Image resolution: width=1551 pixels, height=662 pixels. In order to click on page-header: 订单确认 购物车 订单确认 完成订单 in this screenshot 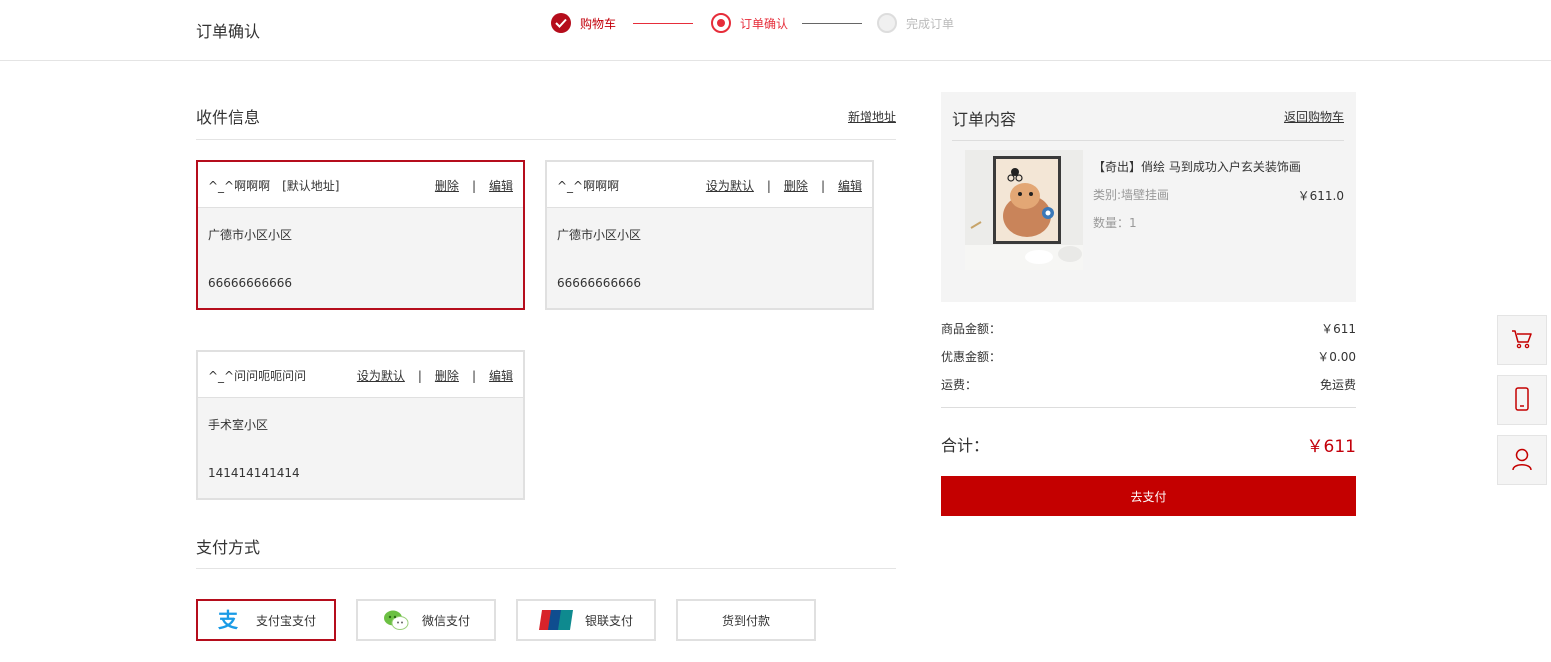, I will do `click(775, 30)`.